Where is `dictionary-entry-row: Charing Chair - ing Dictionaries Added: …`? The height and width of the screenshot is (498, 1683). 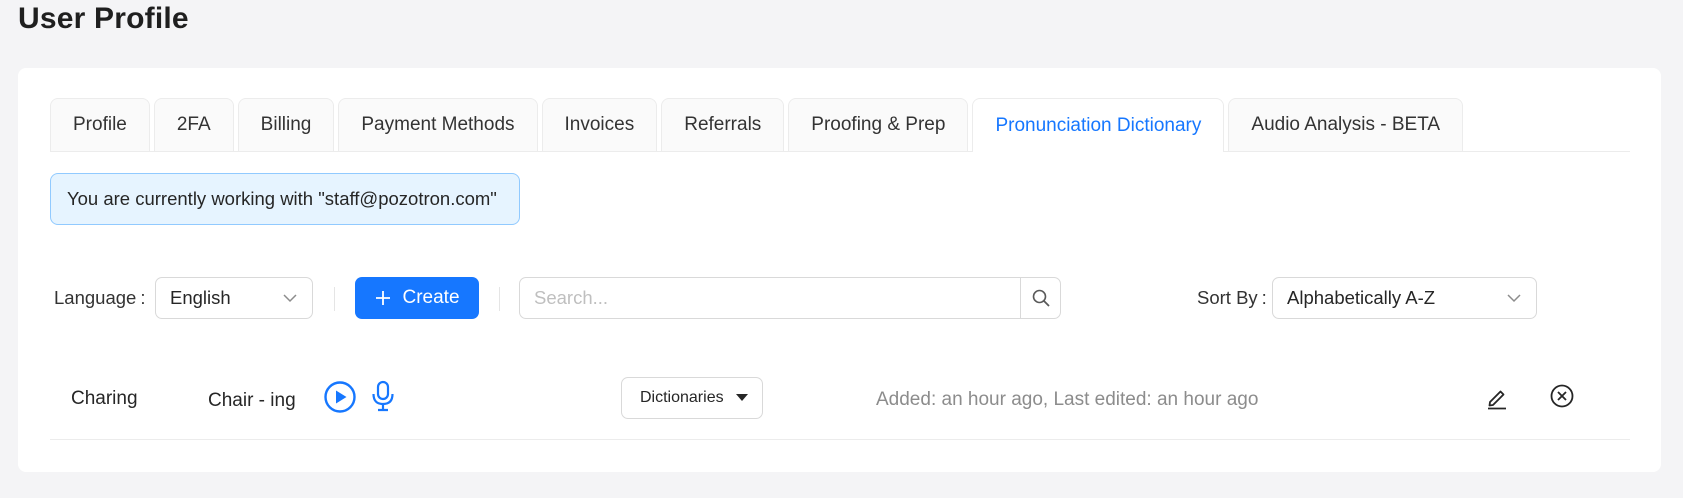
dictionary-entry-row: Charing Chair - ing Dictionaries Added: … is located at coordinates (840, 401).